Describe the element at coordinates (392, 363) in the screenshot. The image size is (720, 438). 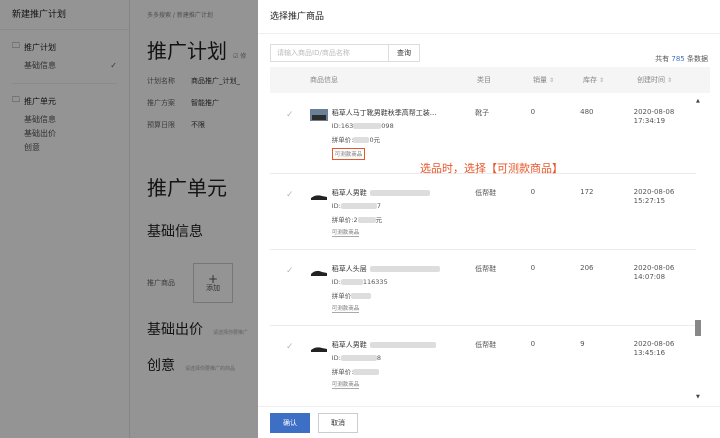
I see `product-info: 稻草人男鞋 ID: 8 拼单价: 可测款商品` at that location.